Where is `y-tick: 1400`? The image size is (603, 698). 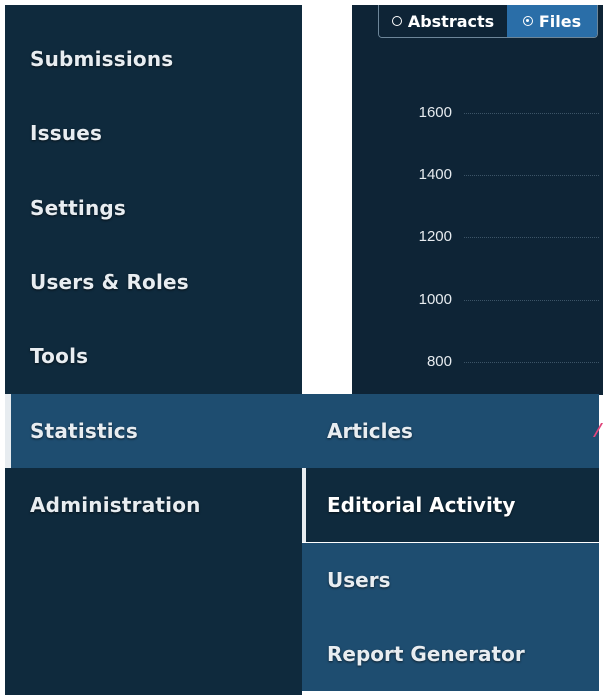
y-tick: 1400 is located at coordinates (477, 175).